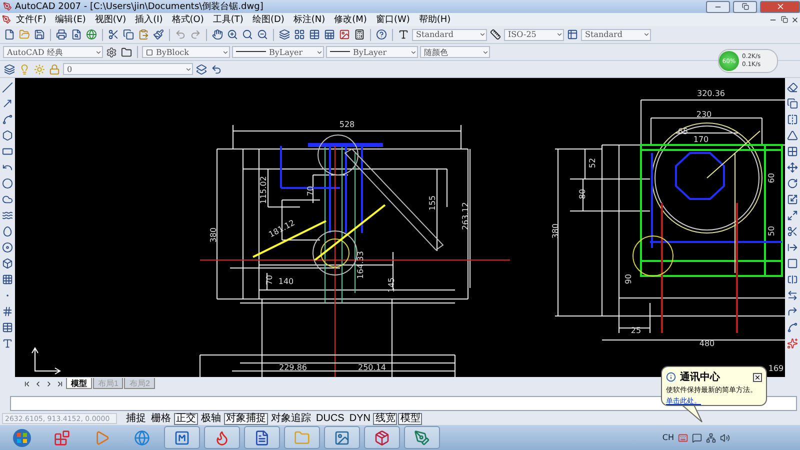 The width and height of the screenshot is (800, 450). I want to click on menu-item: 编辑(E), so click(70, 19).